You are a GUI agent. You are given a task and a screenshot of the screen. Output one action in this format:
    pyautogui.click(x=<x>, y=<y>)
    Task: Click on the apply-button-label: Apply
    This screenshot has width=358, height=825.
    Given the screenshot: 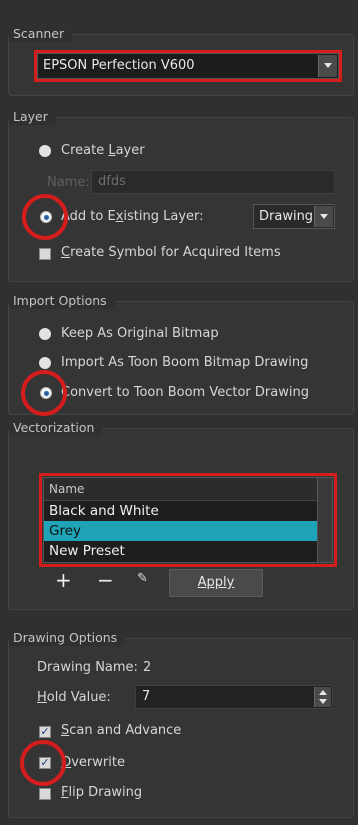 What is the action you would take?
    pyautogui.click(x=216, y=582)
    